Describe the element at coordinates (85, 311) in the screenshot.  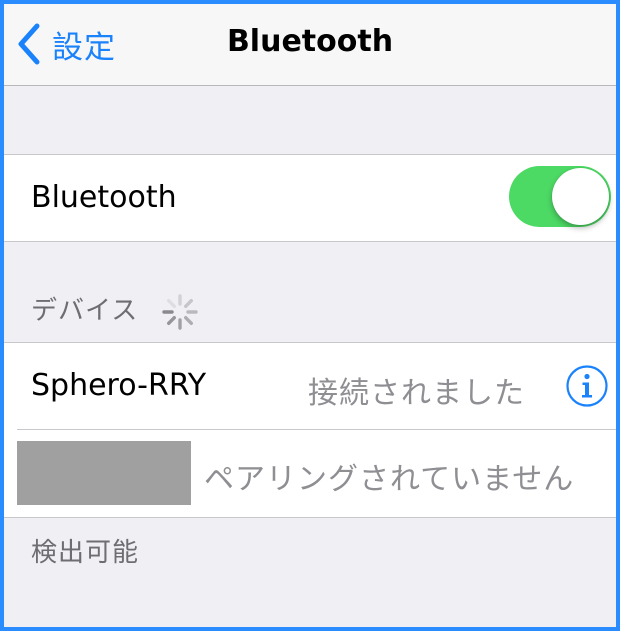
I see `devices-section-header: デバイス` at that location.